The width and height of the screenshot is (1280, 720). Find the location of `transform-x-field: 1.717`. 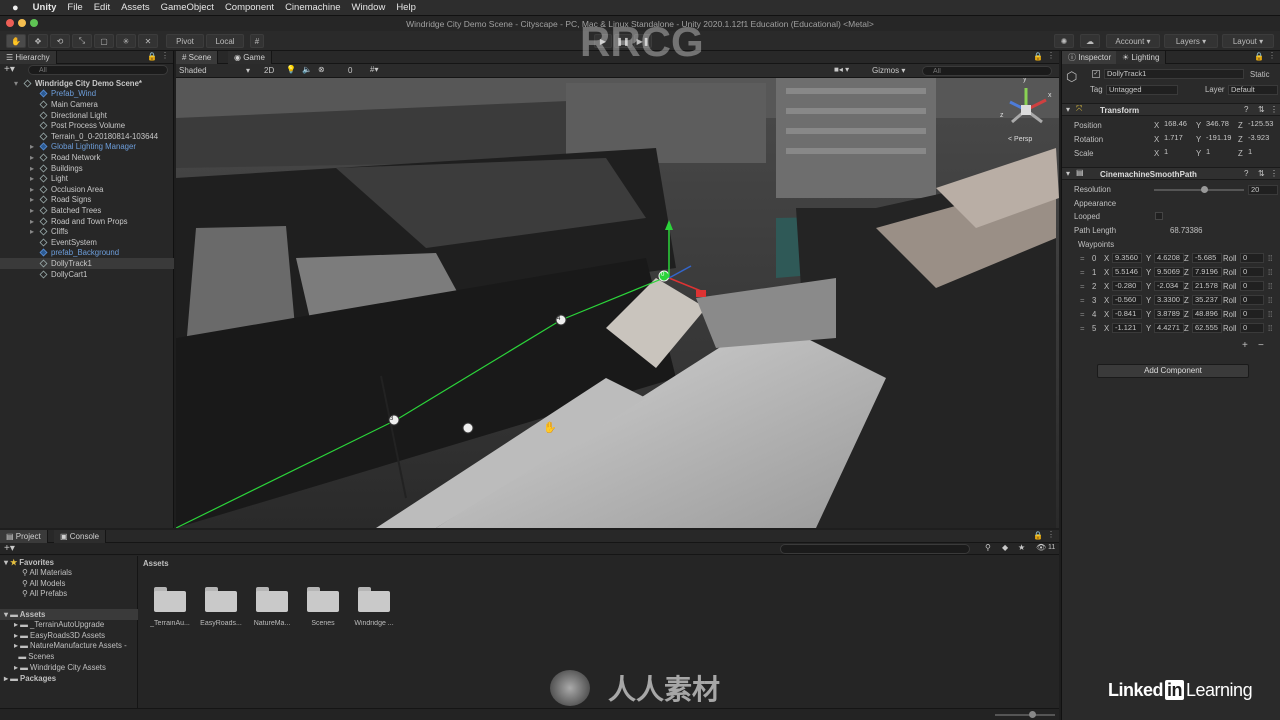

transform-x-field: 1.717 is located at coordinates (1178, 139).